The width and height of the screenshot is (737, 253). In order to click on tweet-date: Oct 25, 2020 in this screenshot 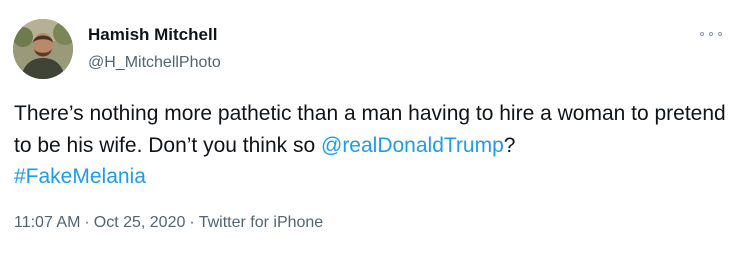, I will do `click(140, 222)`.